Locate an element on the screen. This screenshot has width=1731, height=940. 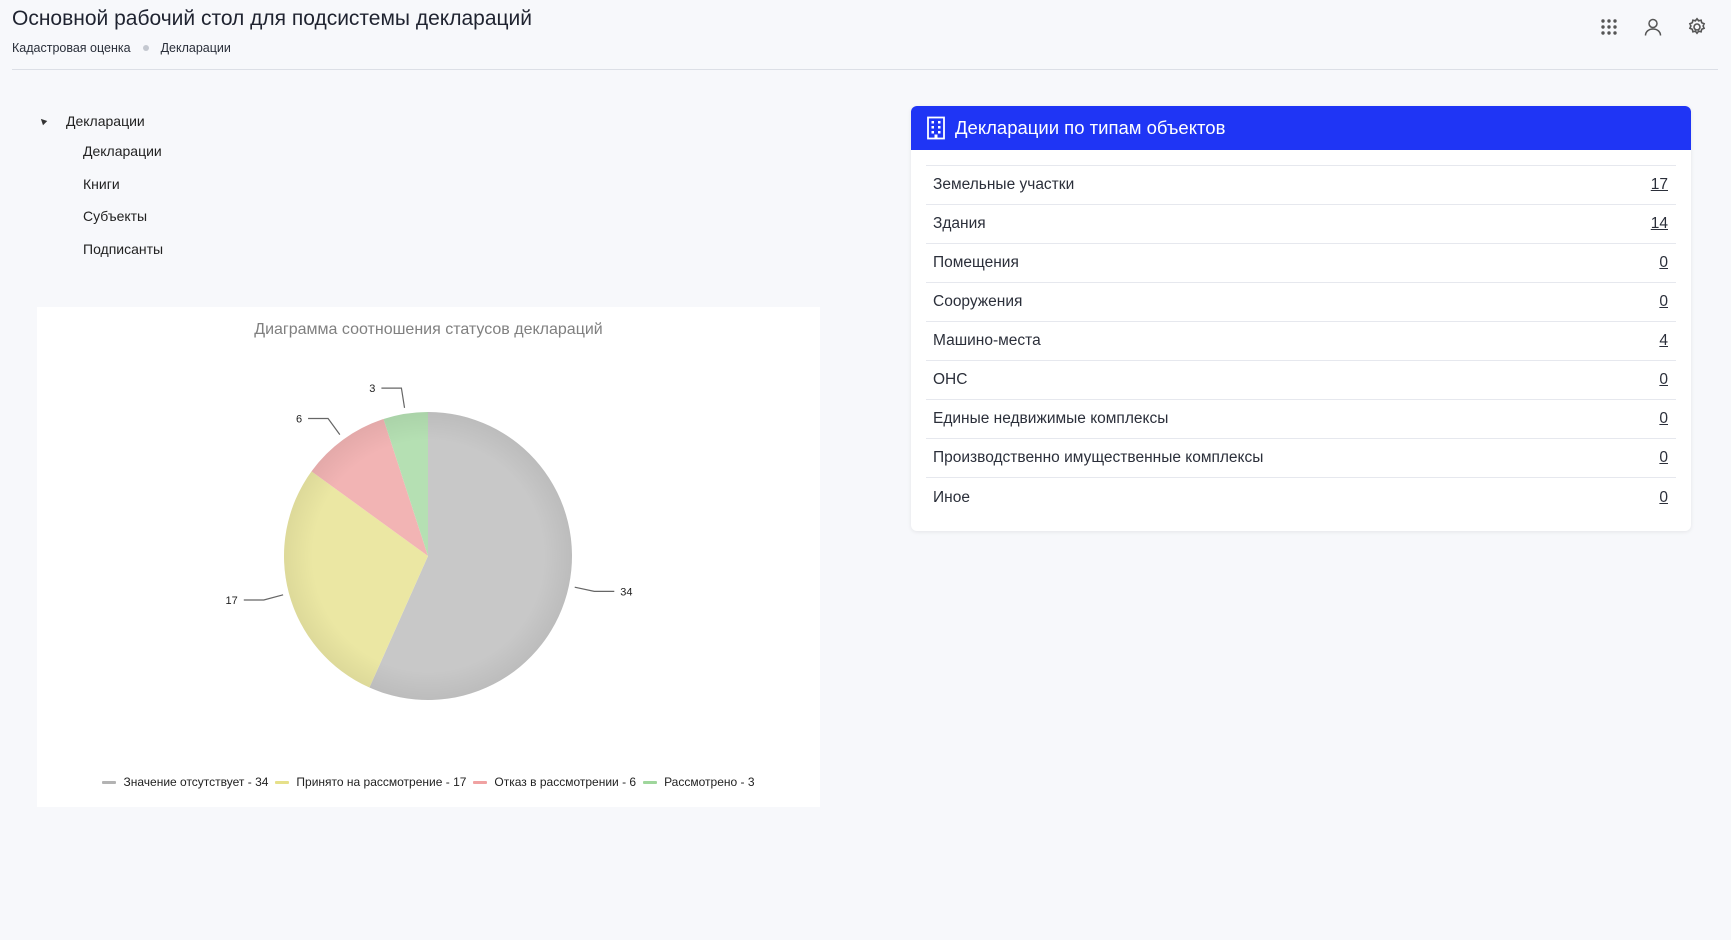
breadcrumb: Кадастровая оценка Декларации is located at coordinates (121, 48).